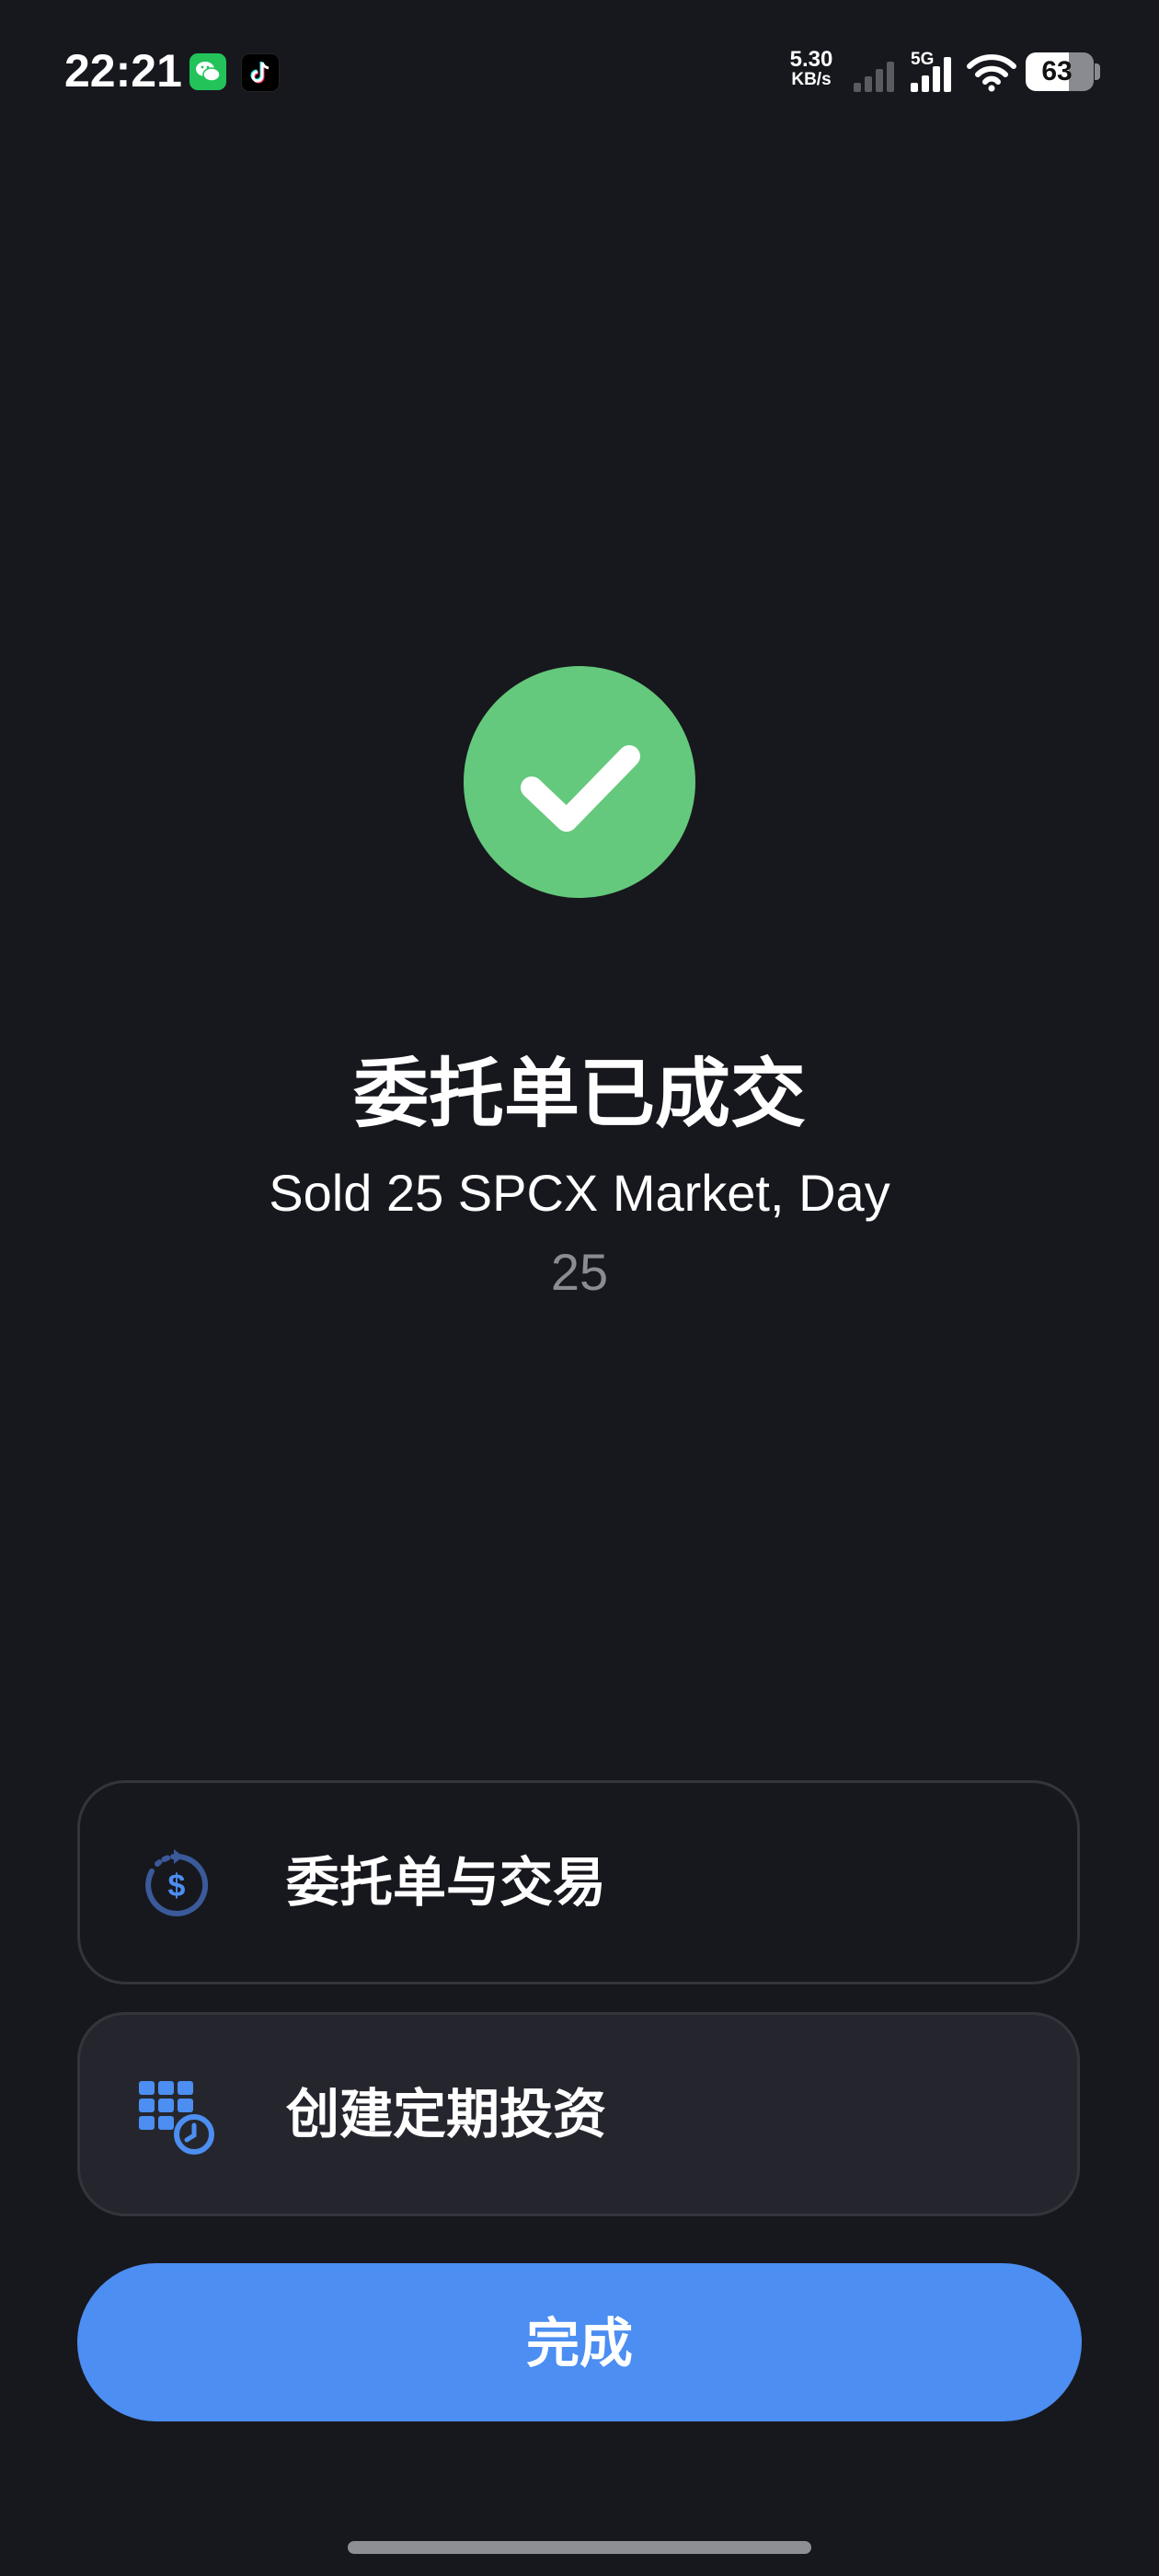 This screenshot has height=2576, width=1159. What do you see at coordinates (579, 2342) in the screenshot?
I see `done-button: 完成` at bounding box center [579, 2342].